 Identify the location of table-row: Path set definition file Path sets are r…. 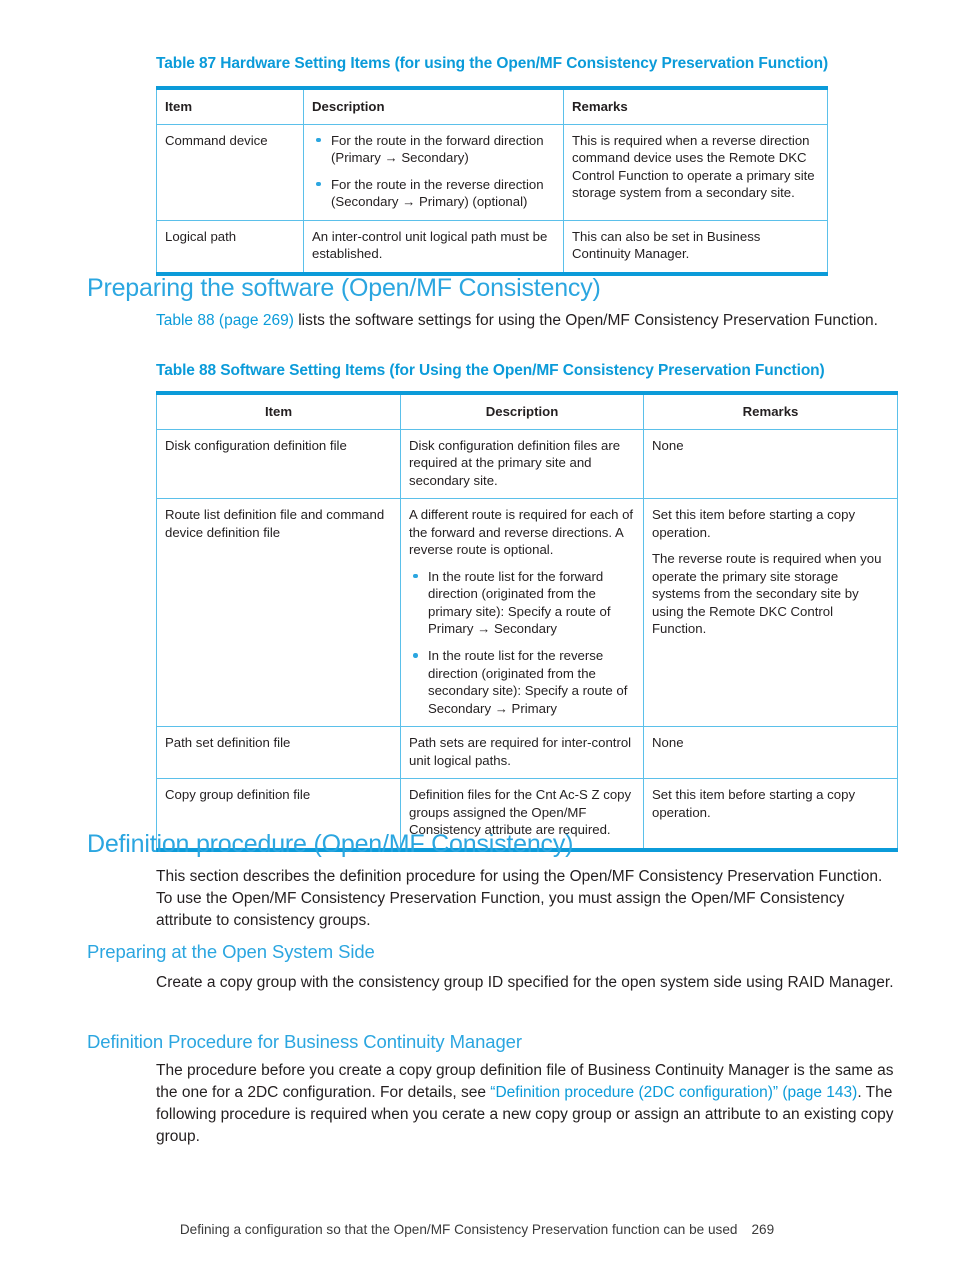
(527, 753).